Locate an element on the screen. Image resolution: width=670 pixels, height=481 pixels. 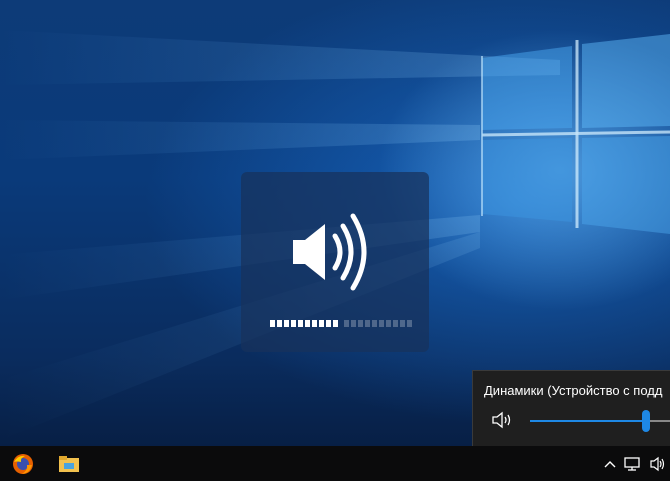
chevron-up-icon is located at coordinates (610, 463).